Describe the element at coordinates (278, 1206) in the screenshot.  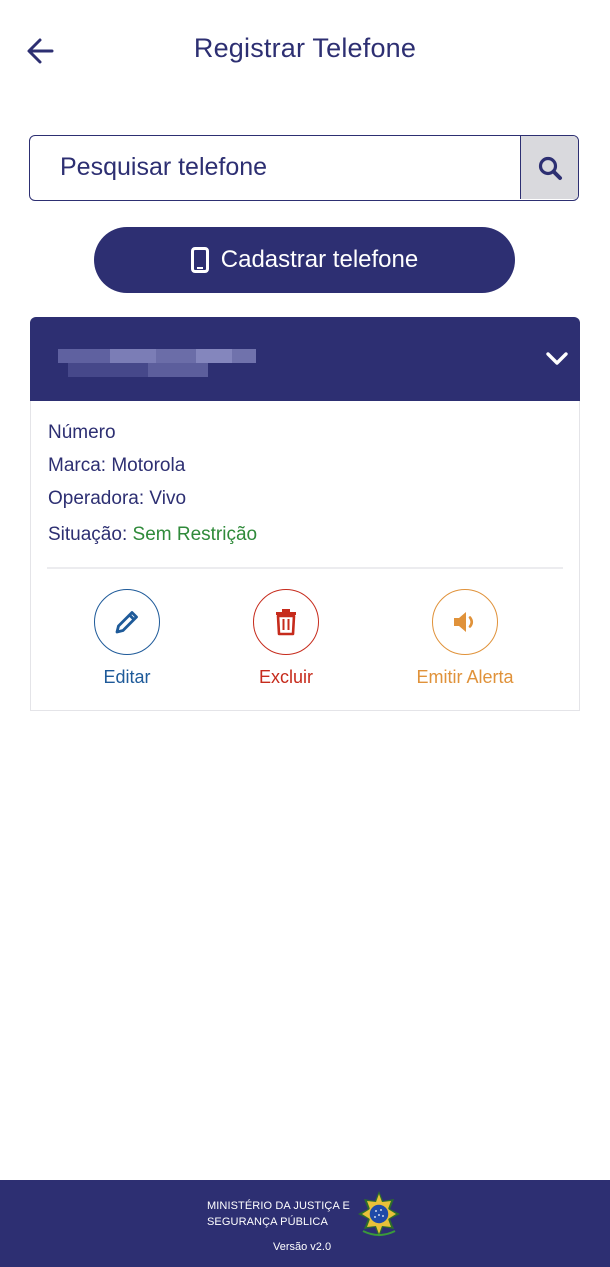
I see `ministry-line-1: MINISTÉRIO DA JUSTIÇA E` at that location.